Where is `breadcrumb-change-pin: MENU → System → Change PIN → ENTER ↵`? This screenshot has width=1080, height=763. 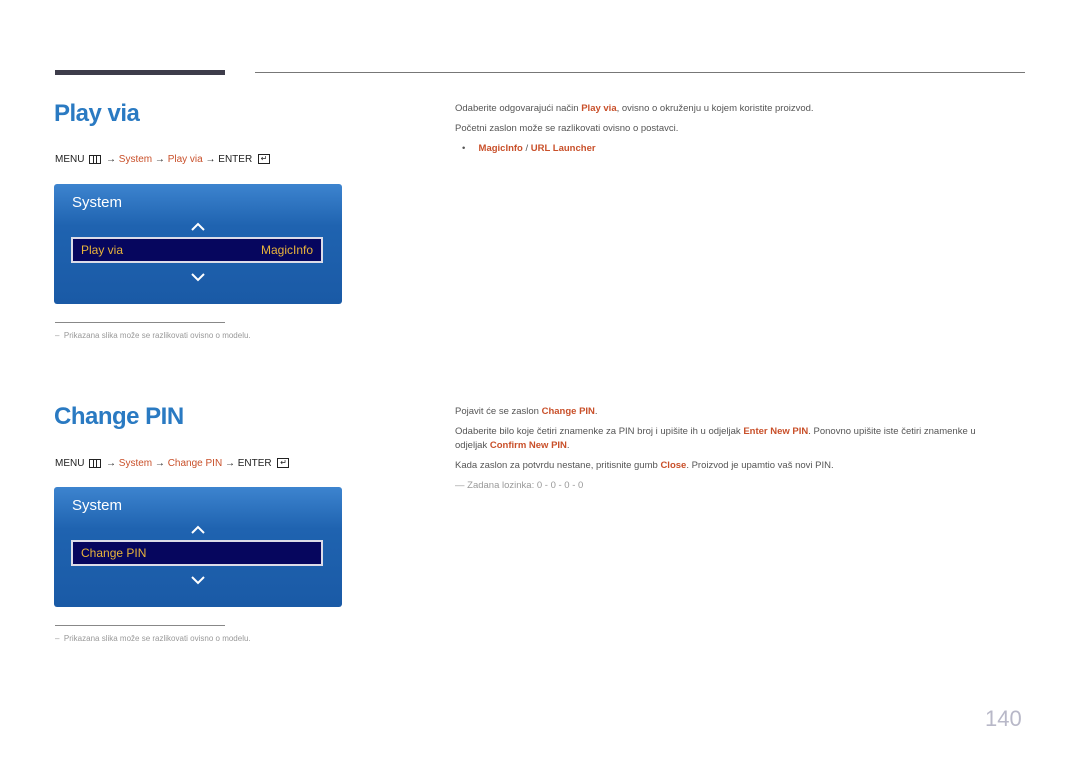 breadcrumb-change-pin: MENU → System → Change PIN → ENTER ↵ is located at coordinates (172, 463).